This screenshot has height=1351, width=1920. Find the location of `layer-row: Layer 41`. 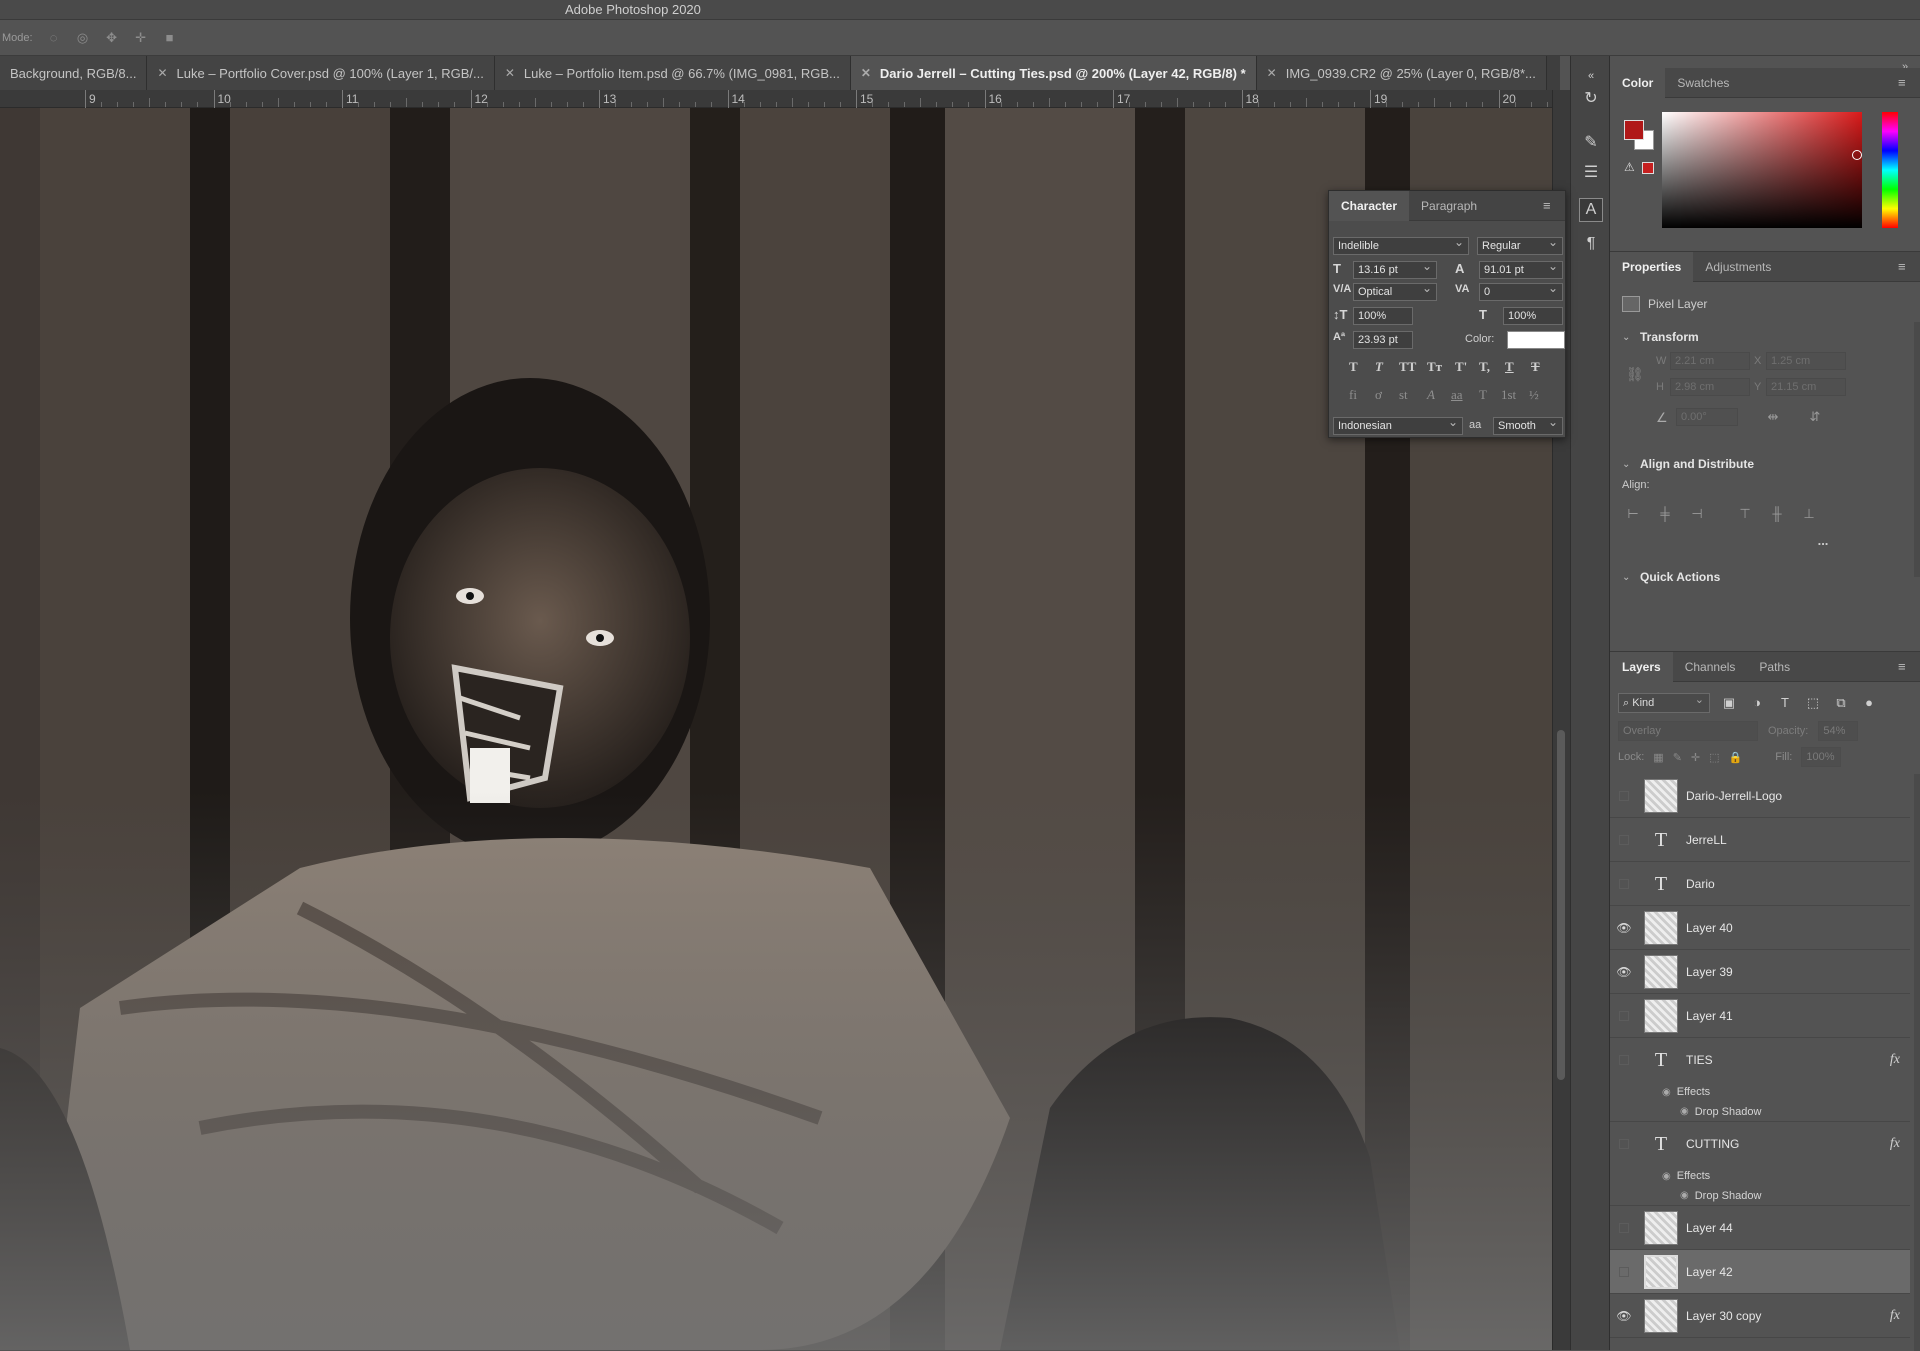

layer-row: Layer 41 is located at coordinates (1760, 1016).